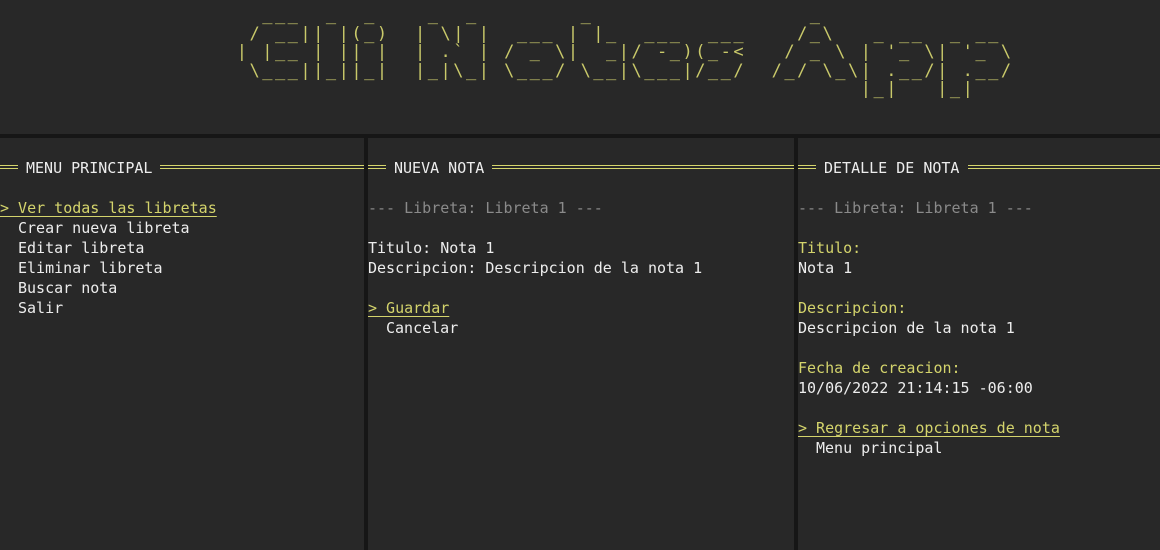 The height and width of the screenshot is (550, 1160). I want to click on menu-item-eliminar-libreta: Eliminar libreta, so click(182, 268).